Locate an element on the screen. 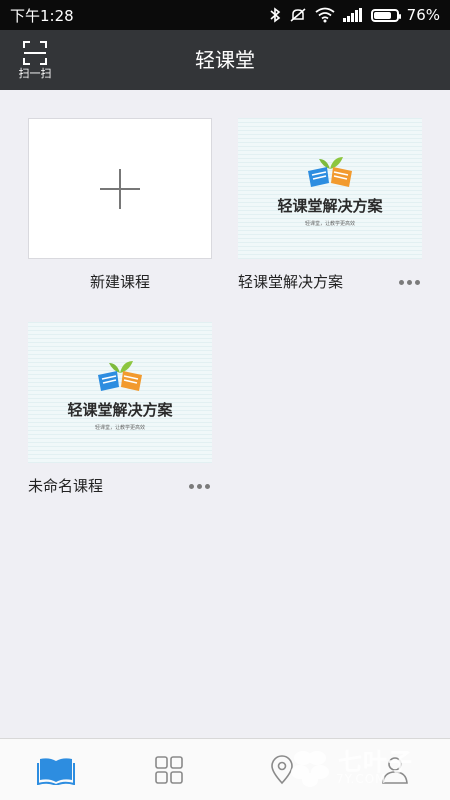  new-course-card: 新建课程 is located at coordinates (120, 205).